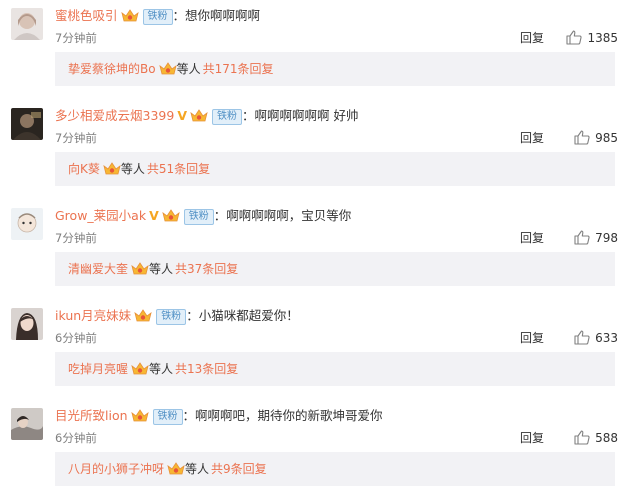 Image resolution: width=640 pixels, height=503 pixels. Describe the element at coordinates (335, 169) in the screenshot. I see `sub-replies-box: 向K葵 等人 共51条回复` at that location.